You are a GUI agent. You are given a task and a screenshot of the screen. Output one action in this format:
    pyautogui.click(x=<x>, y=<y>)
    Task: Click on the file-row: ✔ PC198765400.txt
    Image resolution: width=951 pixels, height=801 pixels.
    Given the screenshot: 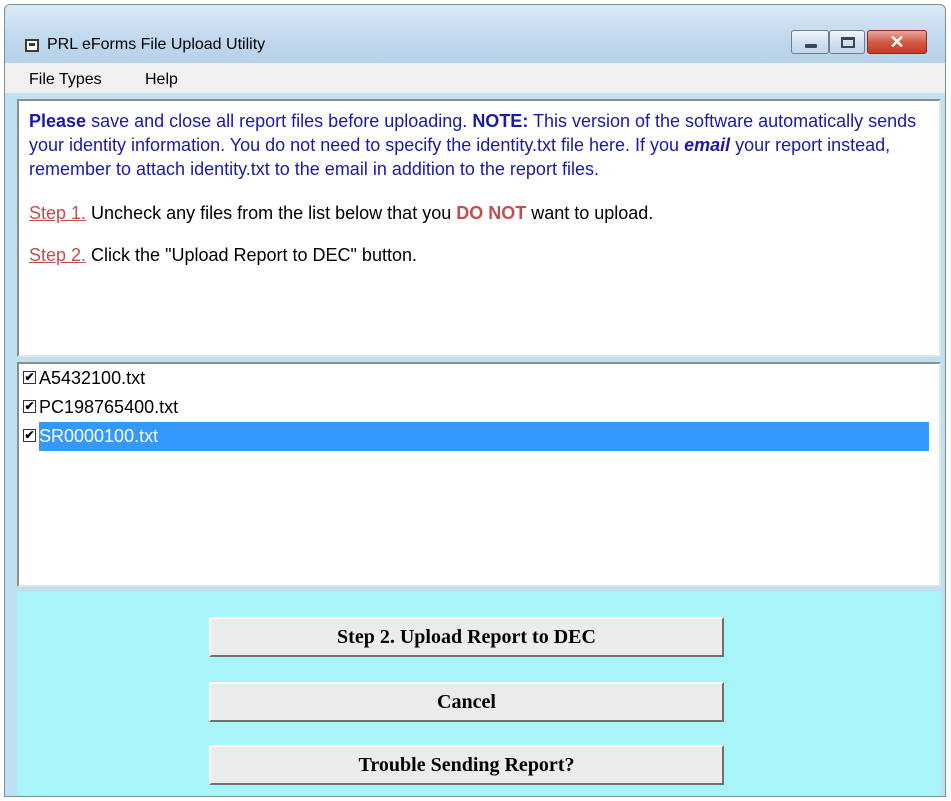 What is the action you would take?
    pyautogui.click(x=479, y=407)
    